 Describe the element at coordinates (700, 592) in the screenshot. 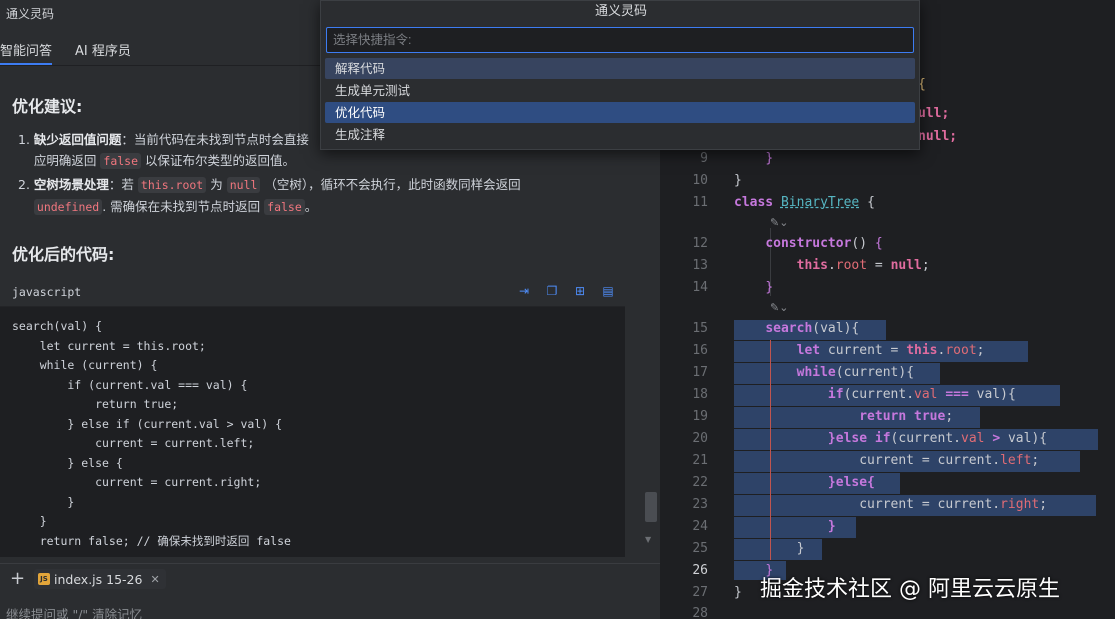

I see `line-number: 27` at that location.